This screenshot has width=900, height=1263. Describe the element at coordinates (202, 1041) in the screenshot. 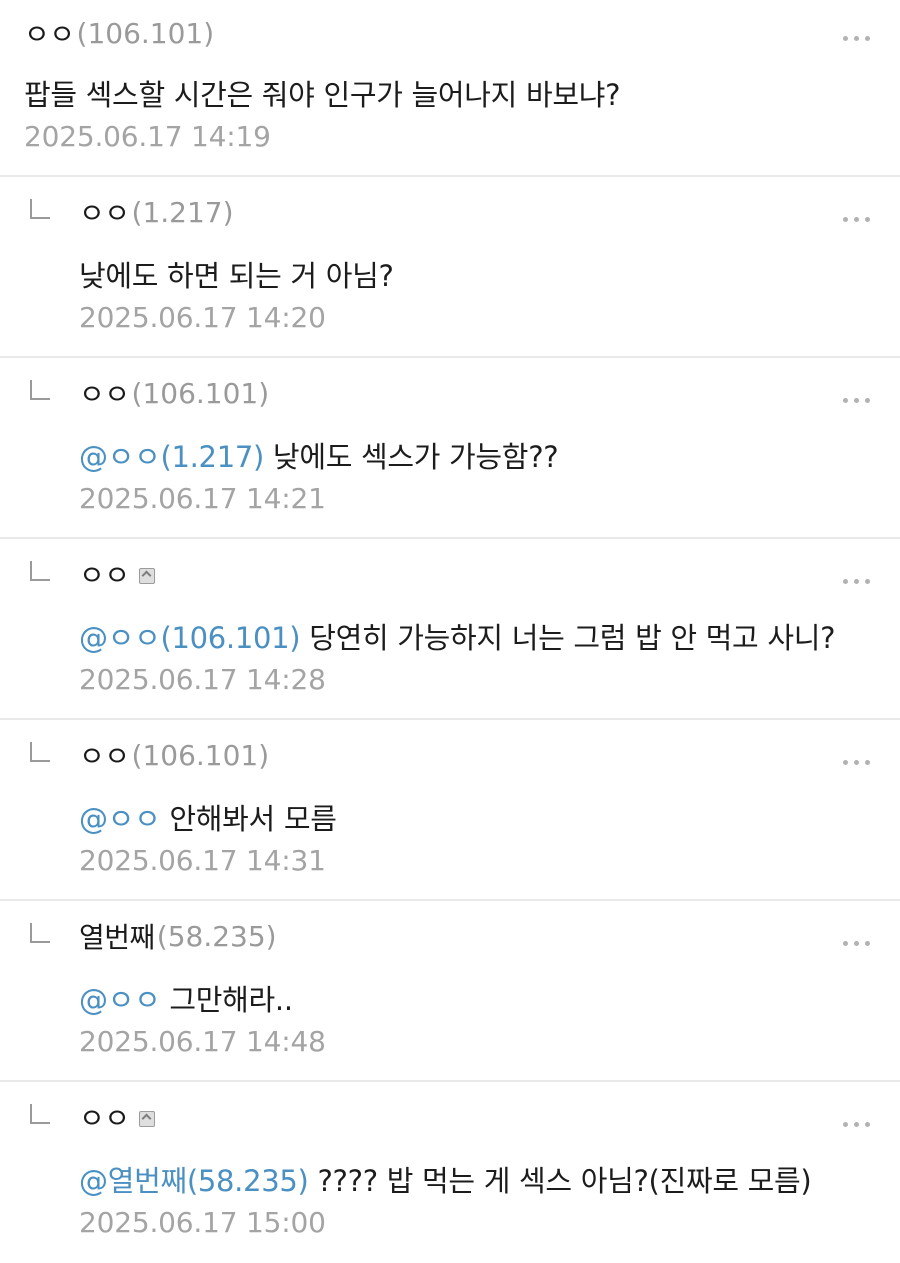

I see `comment-date: 2025.06.17 14:48` at that location.